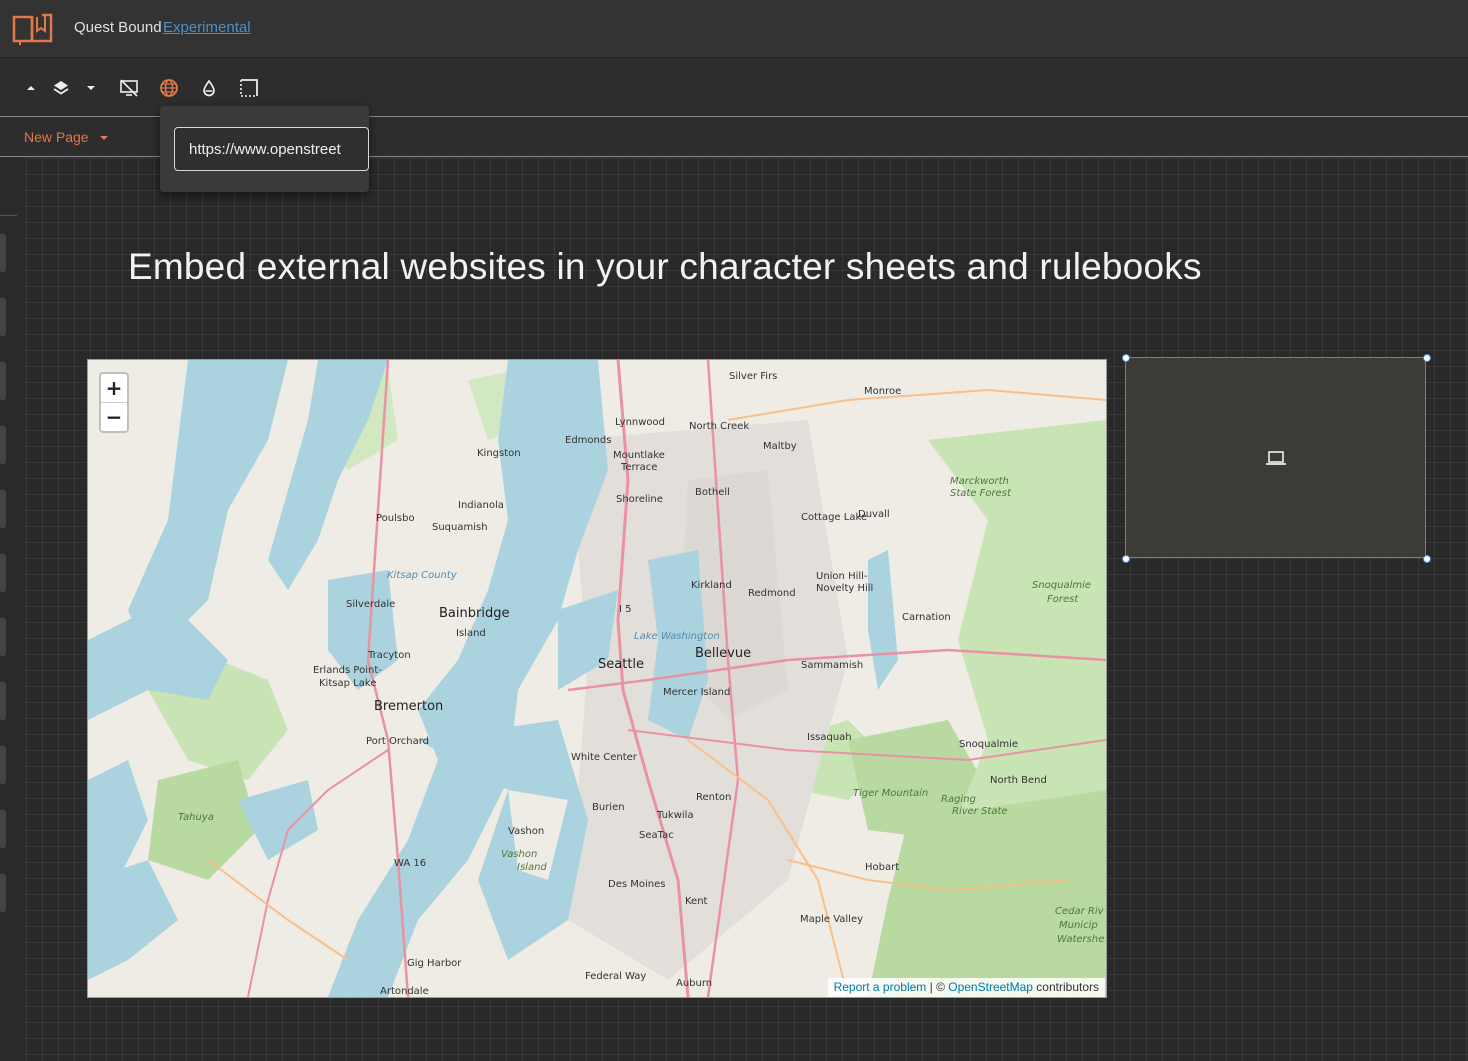 The height and width of the screenshot is (1061, 1468). What do you see at coordinates (1079, 911) in the screenshot?
I see `map-place-label: Cedar Riv` at bounding box center [1079, 911].